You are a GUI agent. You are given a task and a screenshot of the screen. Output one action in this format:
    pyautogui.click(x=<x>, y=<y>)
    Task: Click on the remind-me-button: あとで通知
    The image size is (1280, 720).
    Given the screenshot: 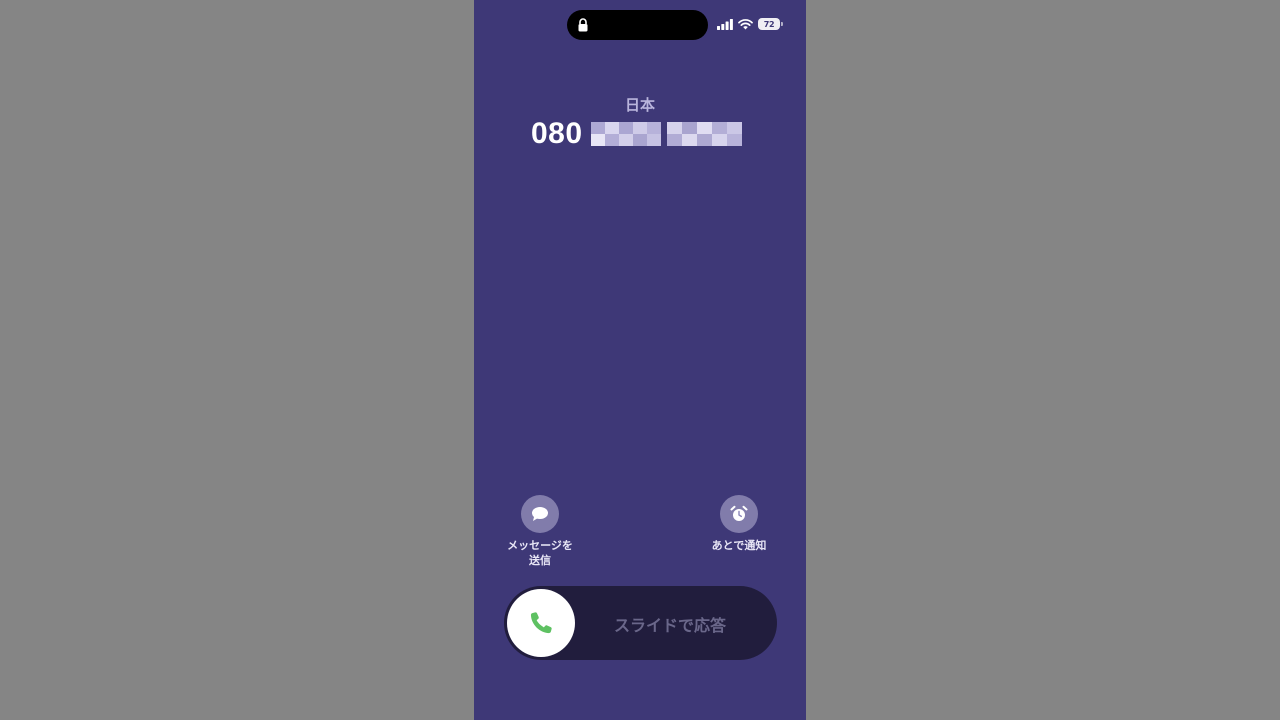 What is the action you would take?
    pyautogui.click(x=739, y=524)
    